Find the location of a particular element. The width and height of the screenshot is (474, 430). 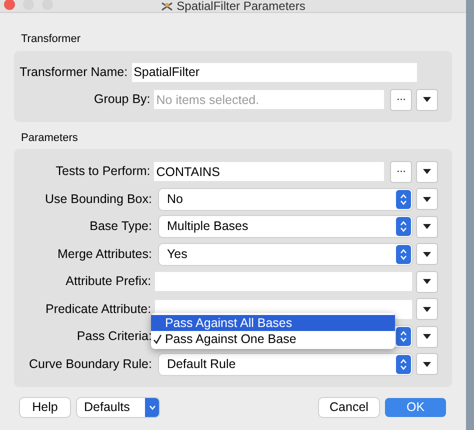

defaults-button: Defaults is located at coordinates (118, 407).